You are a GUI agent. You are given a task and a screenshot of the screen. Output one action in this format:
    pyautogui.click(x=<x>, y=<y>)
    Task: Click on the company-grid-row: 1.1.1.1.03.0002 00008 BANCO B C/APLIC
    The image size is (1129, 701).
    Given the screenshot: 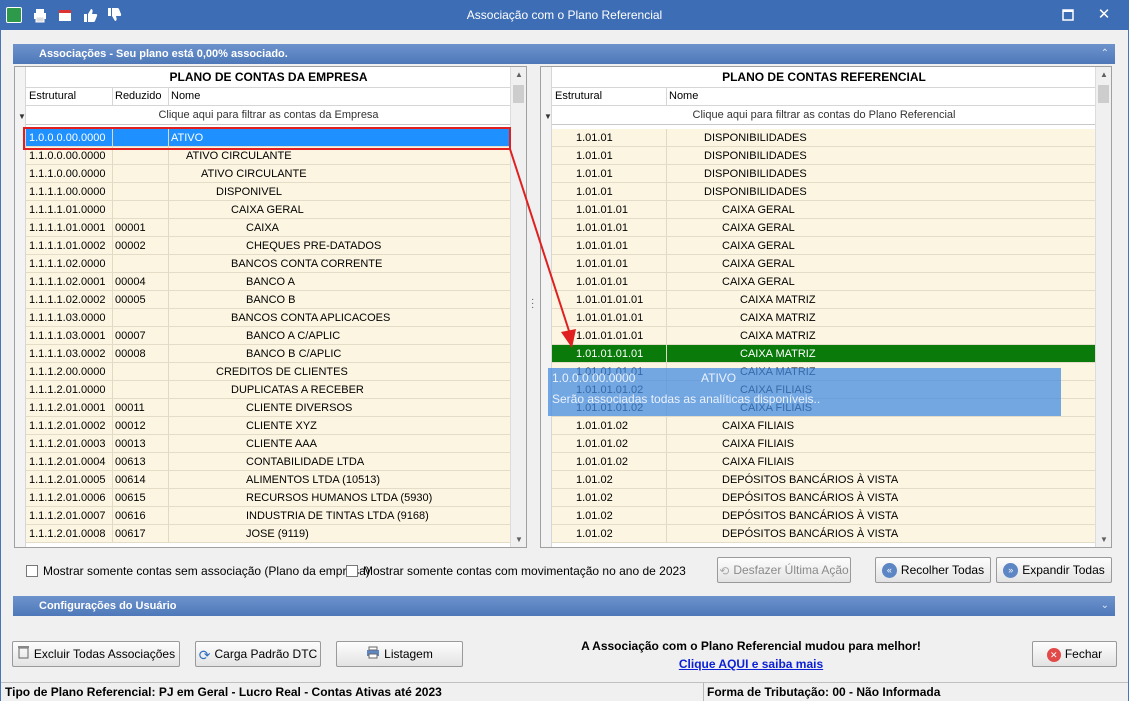 What is the action you would take?
    pyautogui.click(x=268, y=354)
    